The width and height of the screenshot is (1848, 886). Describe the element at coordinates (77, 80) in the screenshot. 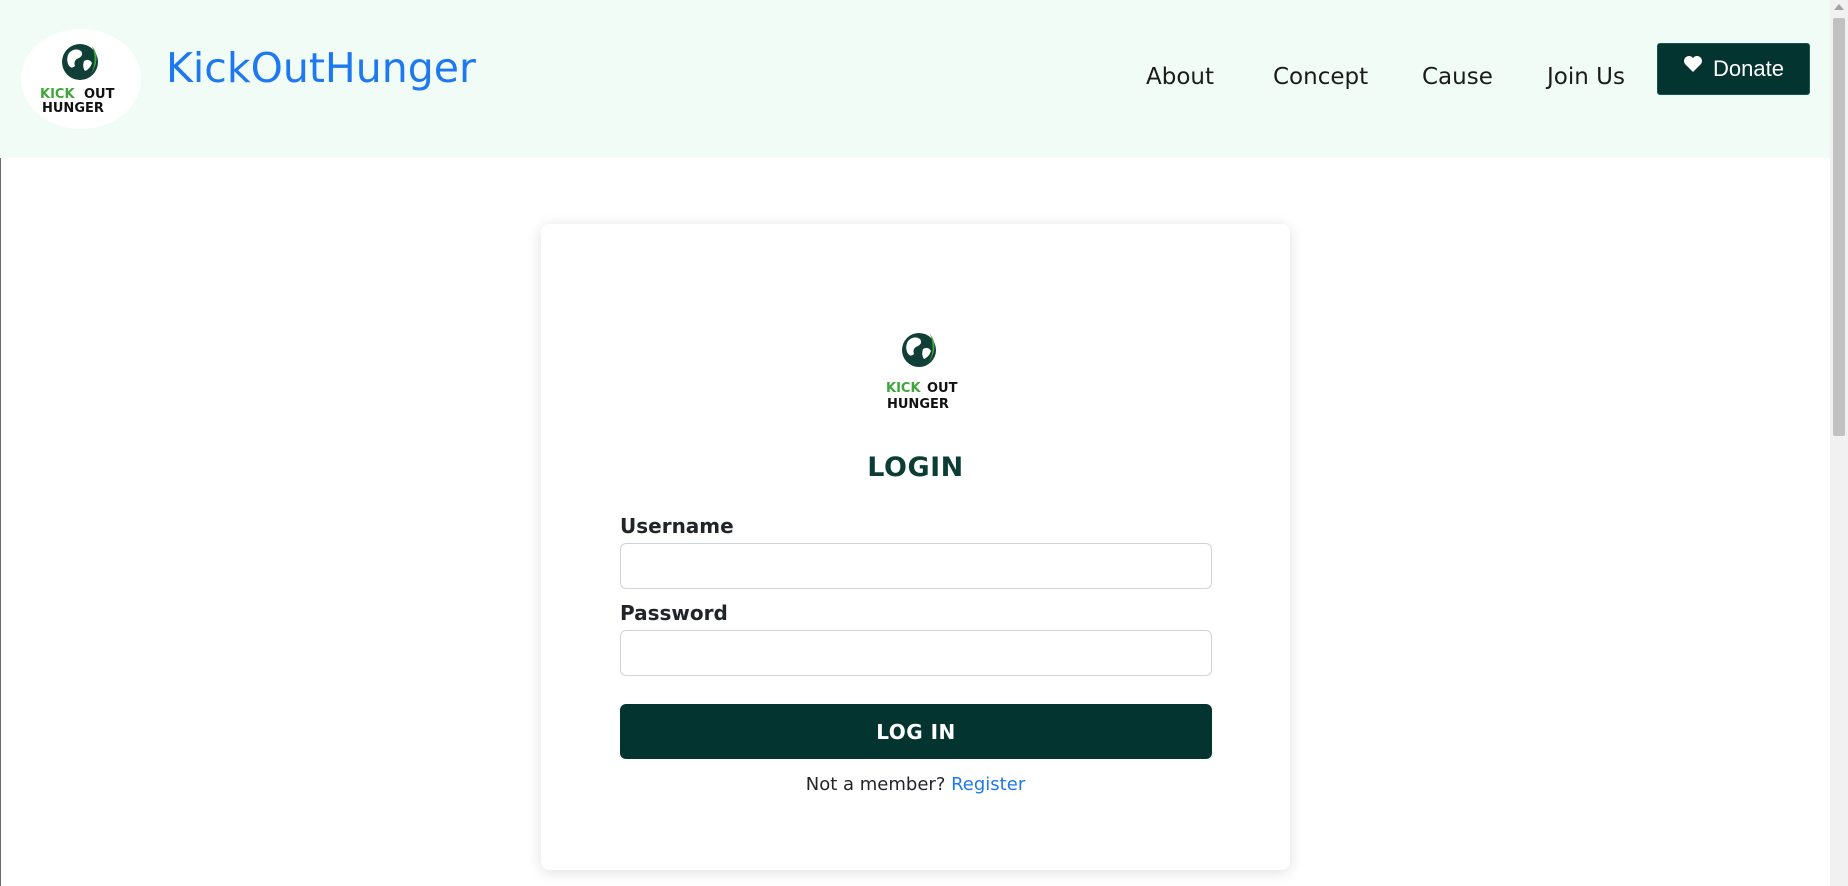

I see `globe-logo-icon: KICK OUT HUNGER` at that location.